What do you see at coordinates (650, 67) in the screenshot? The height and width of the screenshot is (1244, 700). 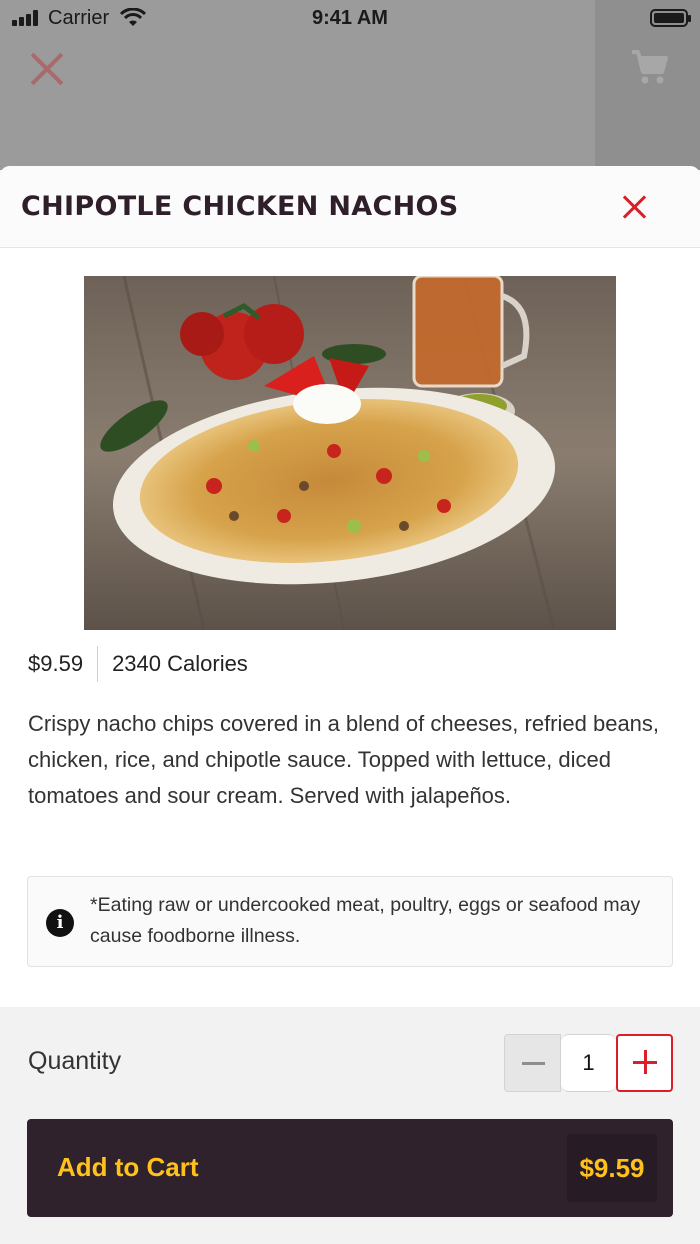 I see `cart-icon` at bounding box center [650, 67].